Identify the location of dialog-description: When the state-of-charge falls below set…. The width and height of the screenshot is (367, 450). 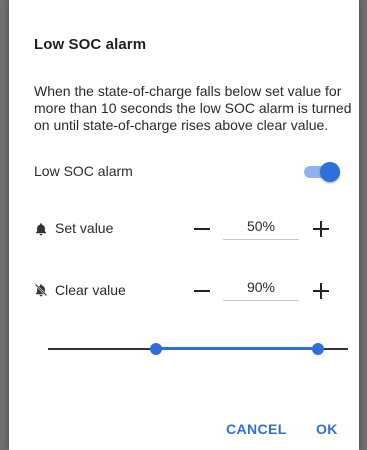
(193, 108).